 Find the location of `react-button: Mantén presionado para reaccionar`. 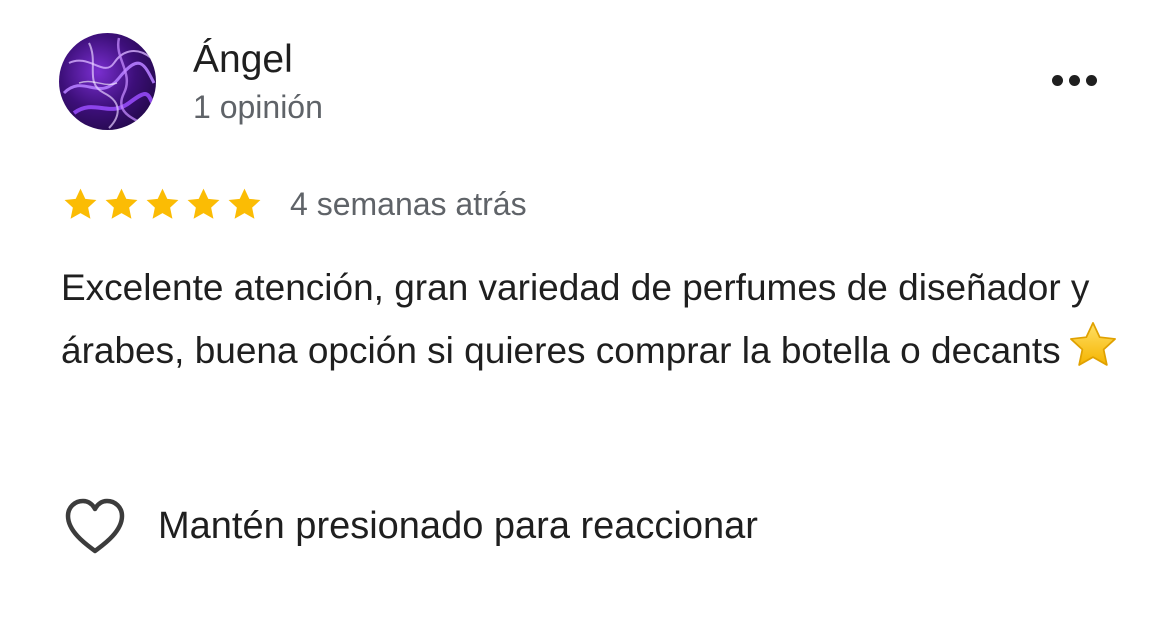

react-button: Mantén presionado para reaccionar is located at coordinates (411, 526).